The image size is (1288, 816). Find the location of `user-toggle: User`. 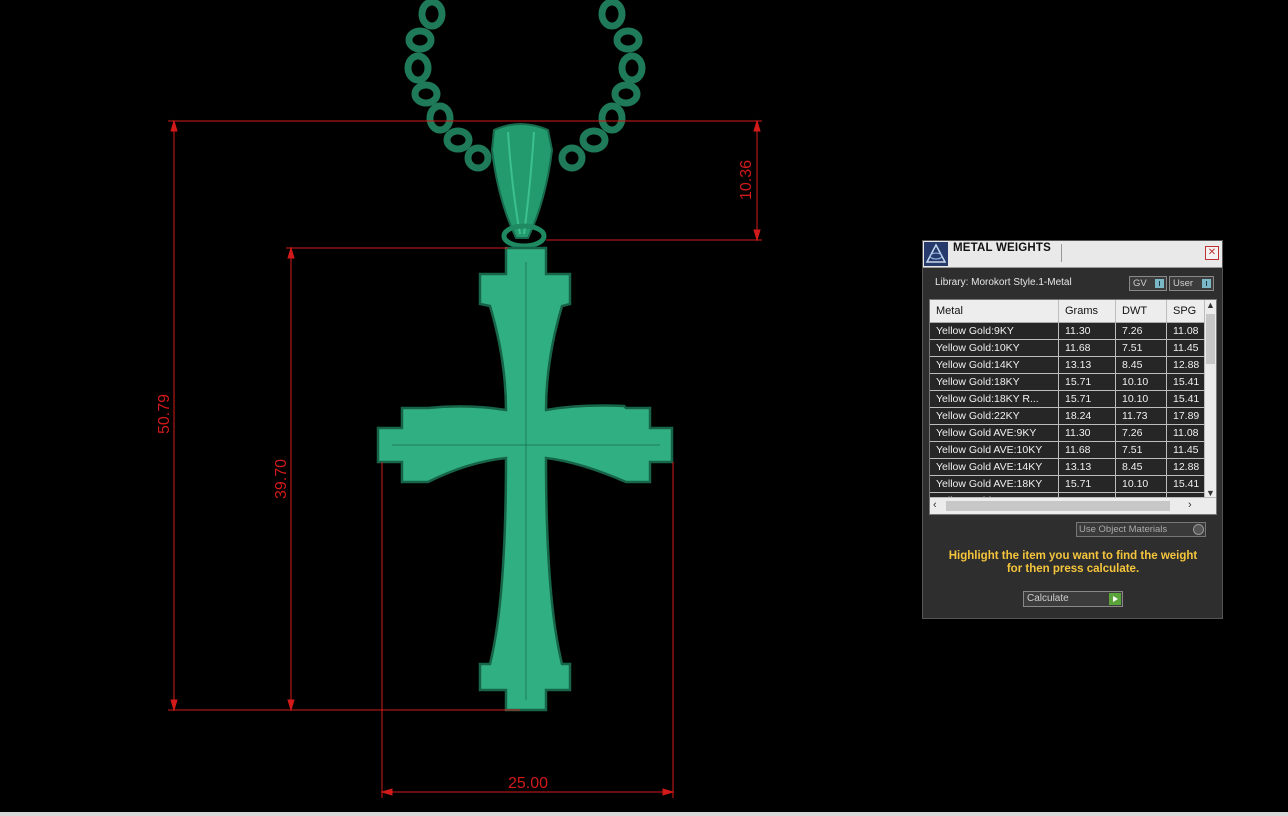

user-toggle: User is located at coordinates (1191, 283).